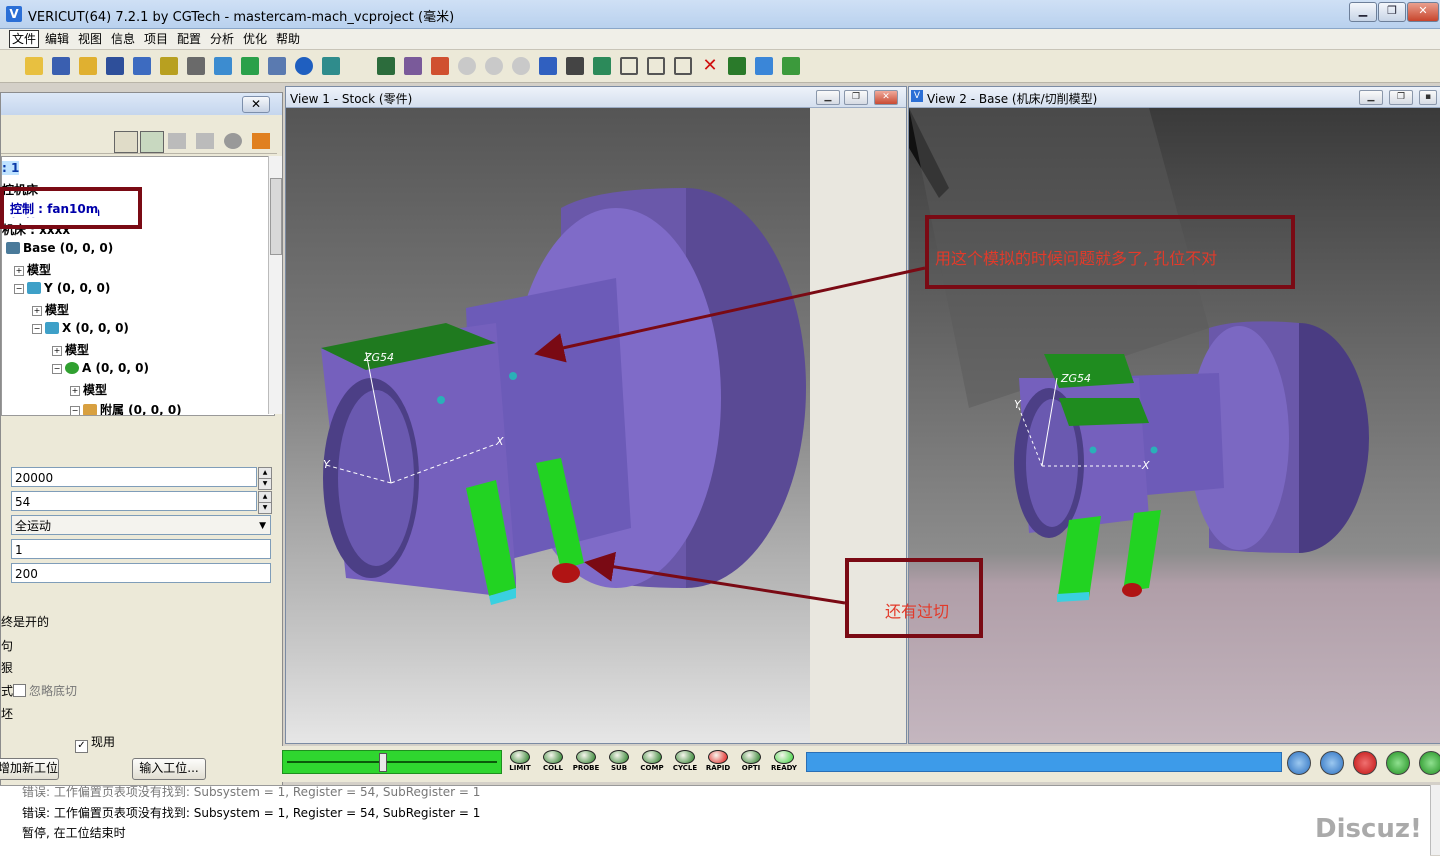  I want to click on color-icon, so click(413, 66).